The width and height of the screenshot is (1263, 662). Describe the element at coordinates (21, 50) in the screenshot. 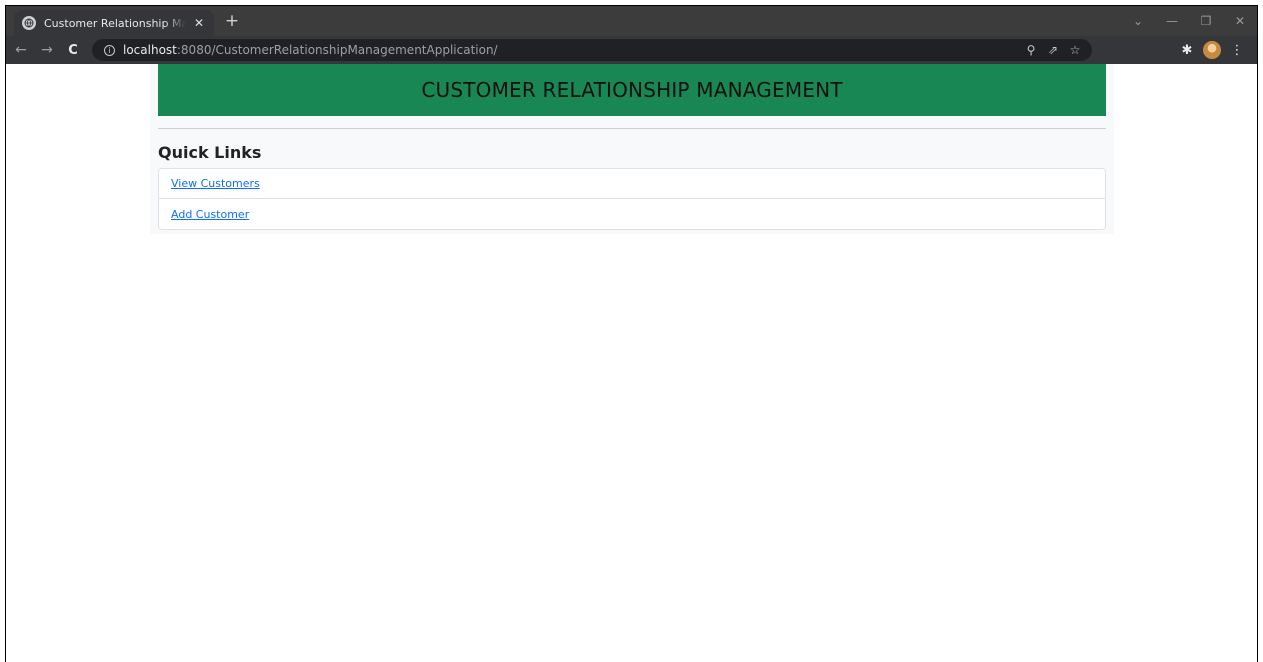

I see `back-arrow-icon: ←` at that location.